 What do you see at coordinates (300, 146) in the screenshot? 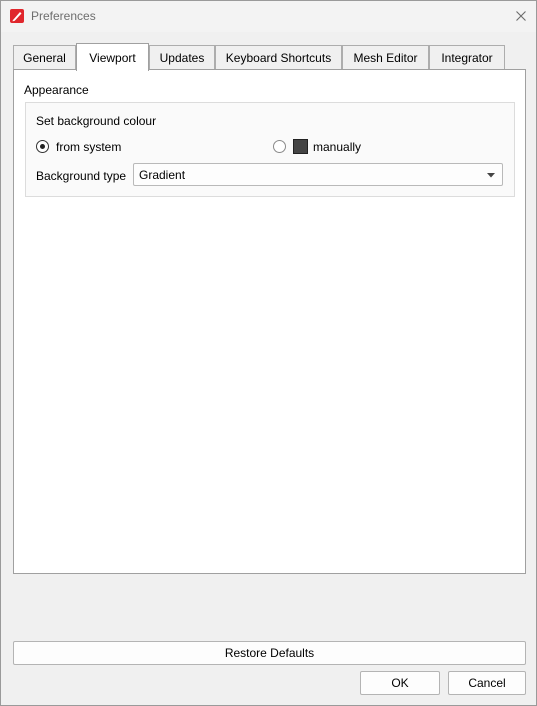
I see `background-colour-swatch` at bounding box center [300, 146].